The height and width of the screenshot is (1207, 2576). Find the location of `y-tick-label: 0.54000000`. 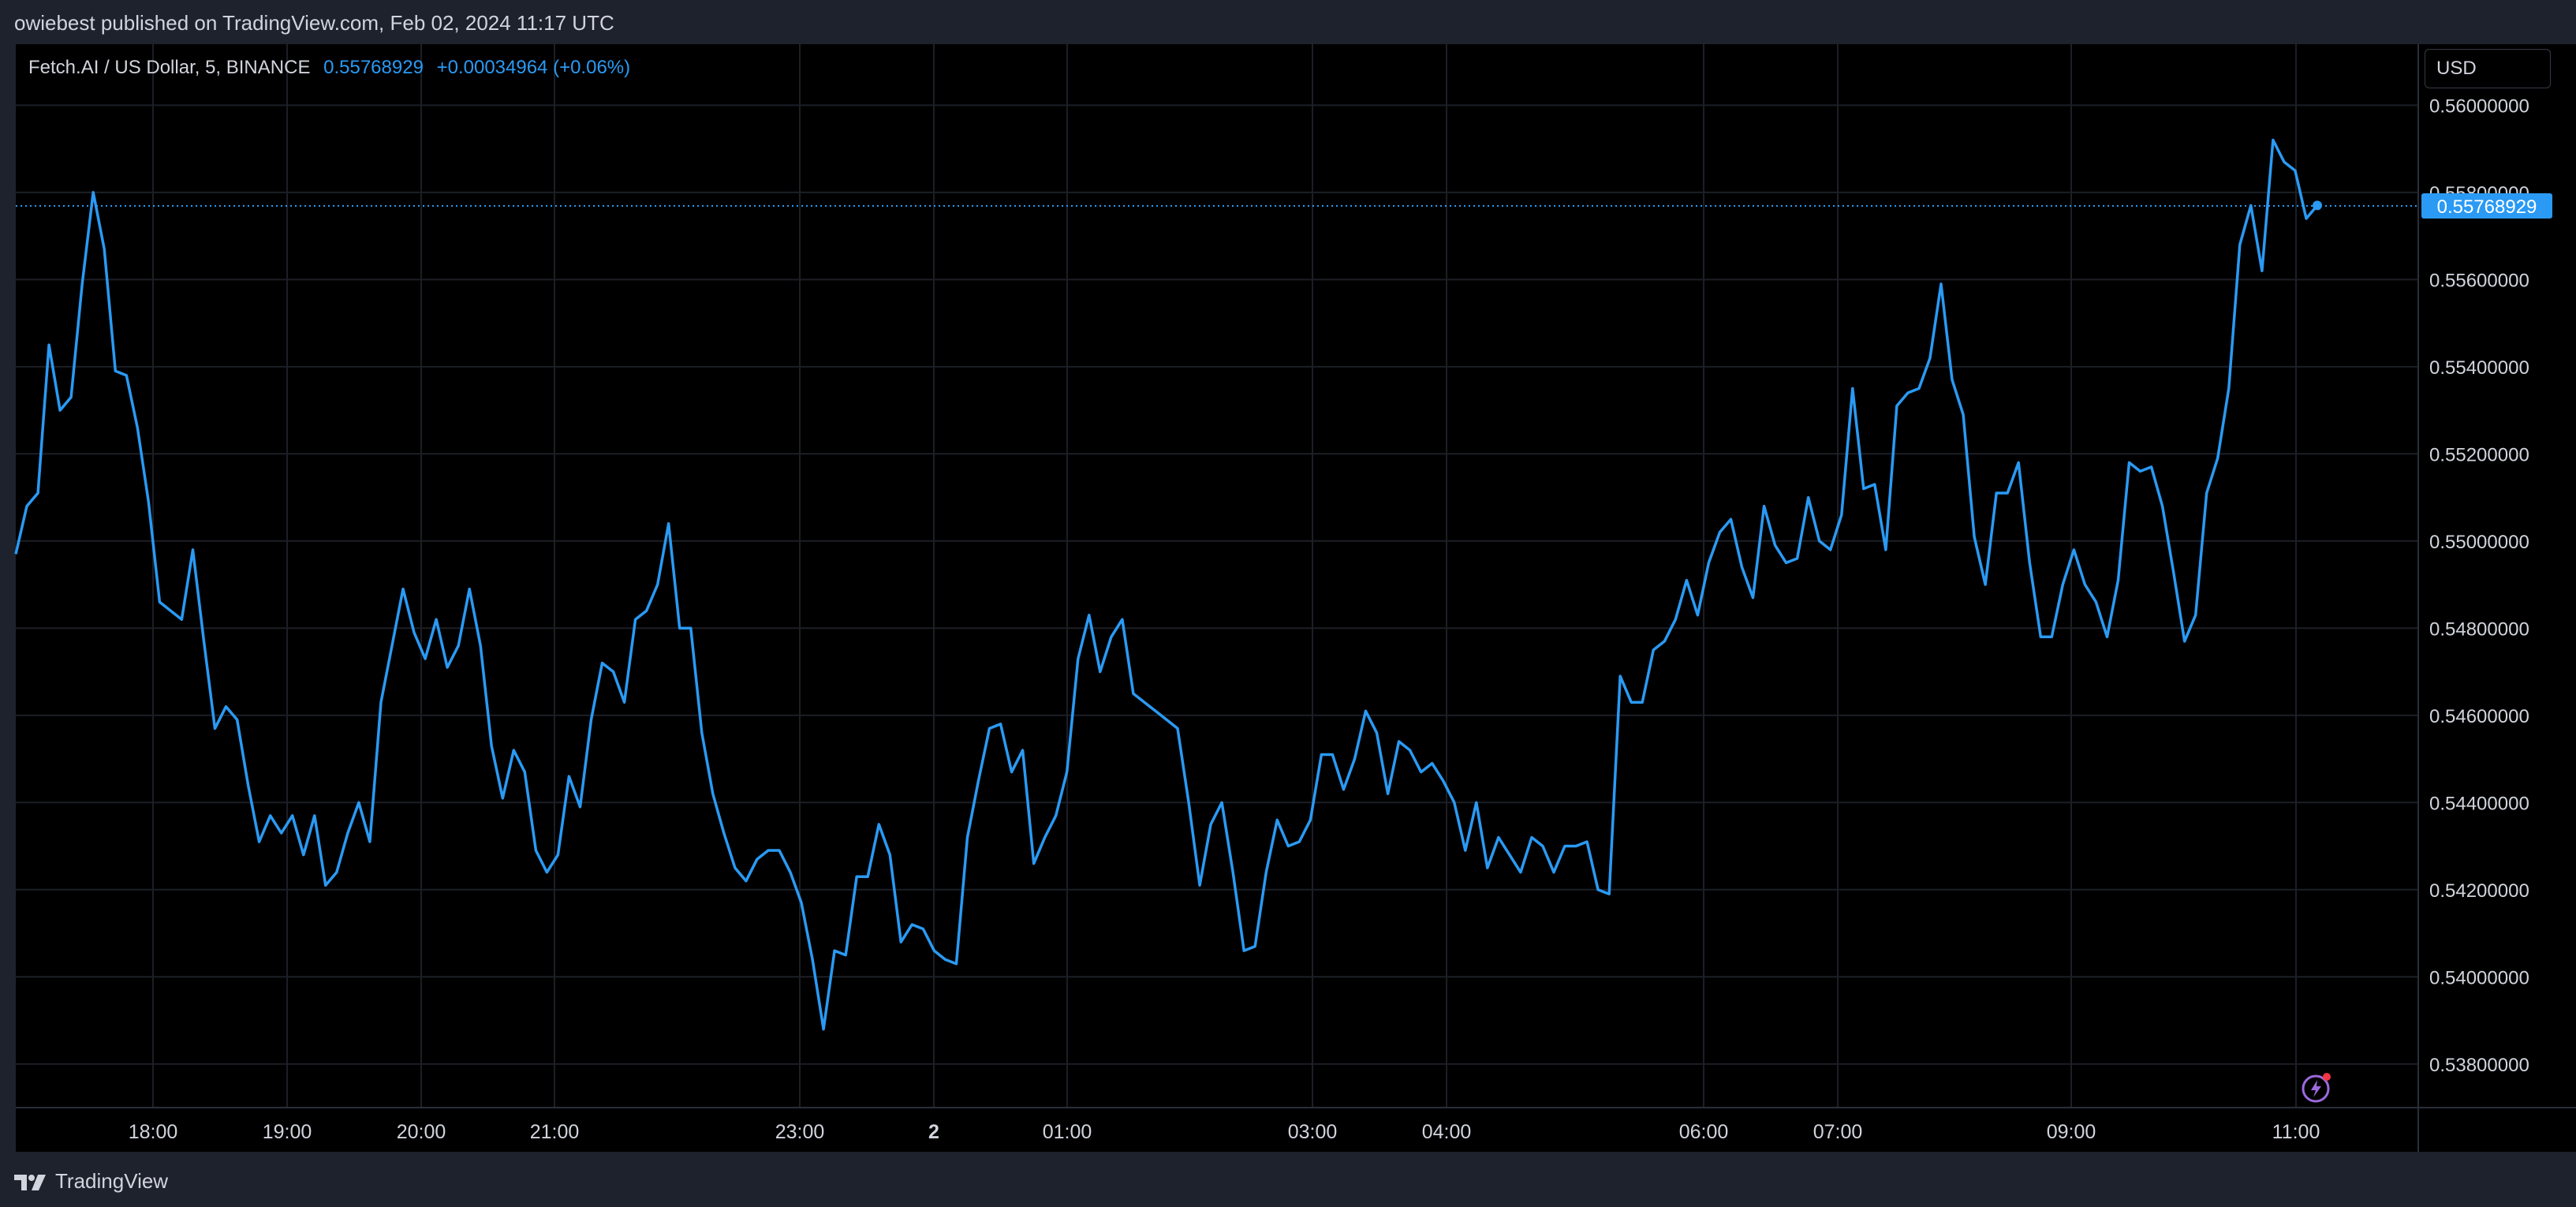

y-tick-label: 0.54000000 is located at coordinates (2479, 977).